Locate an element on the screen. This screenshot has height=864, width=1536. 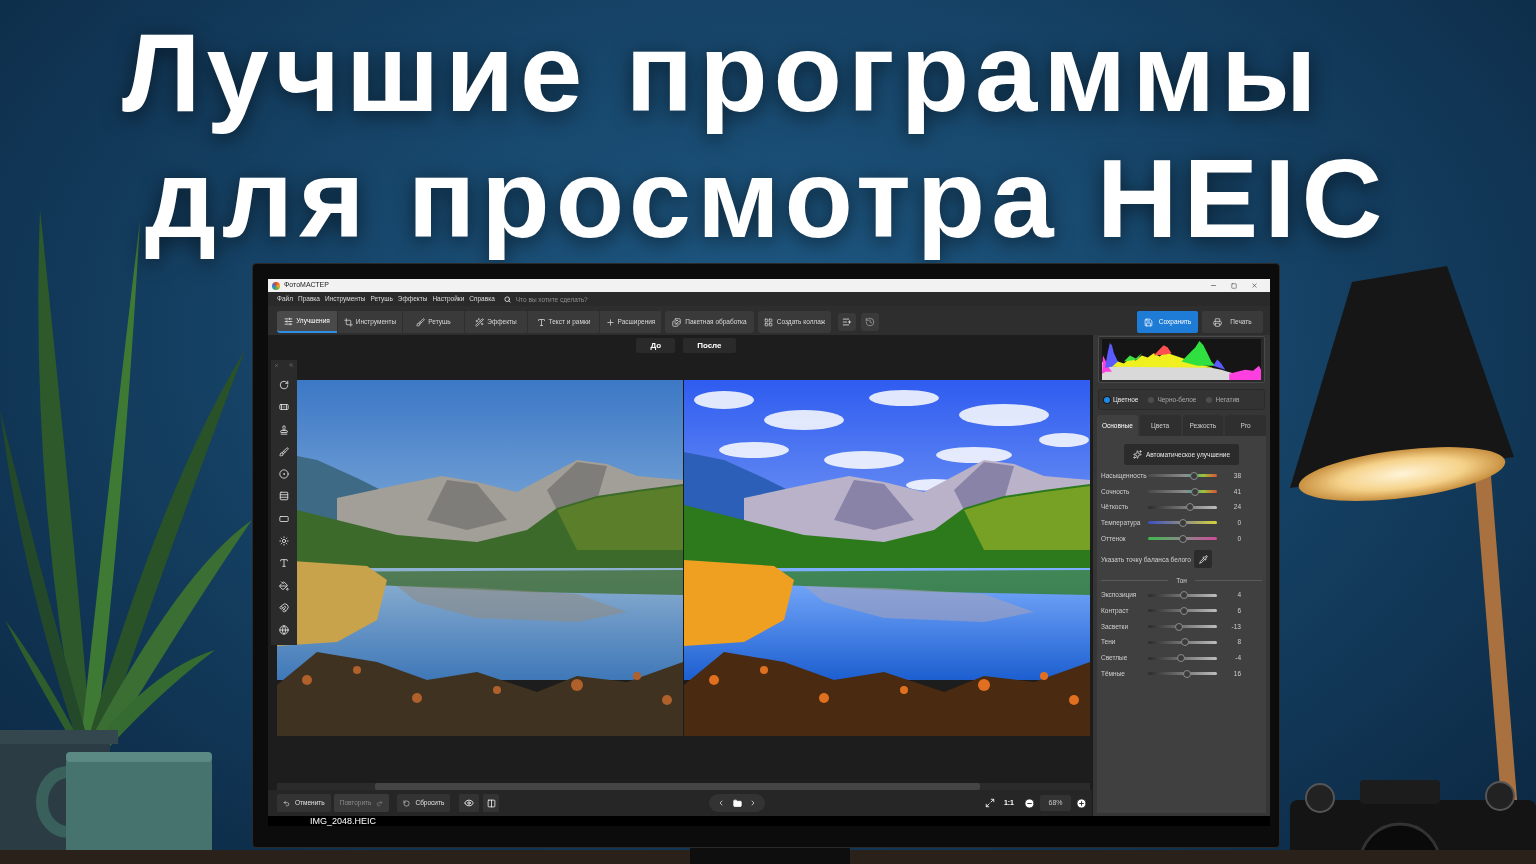
preview-button is located at coordinates (469, 803).